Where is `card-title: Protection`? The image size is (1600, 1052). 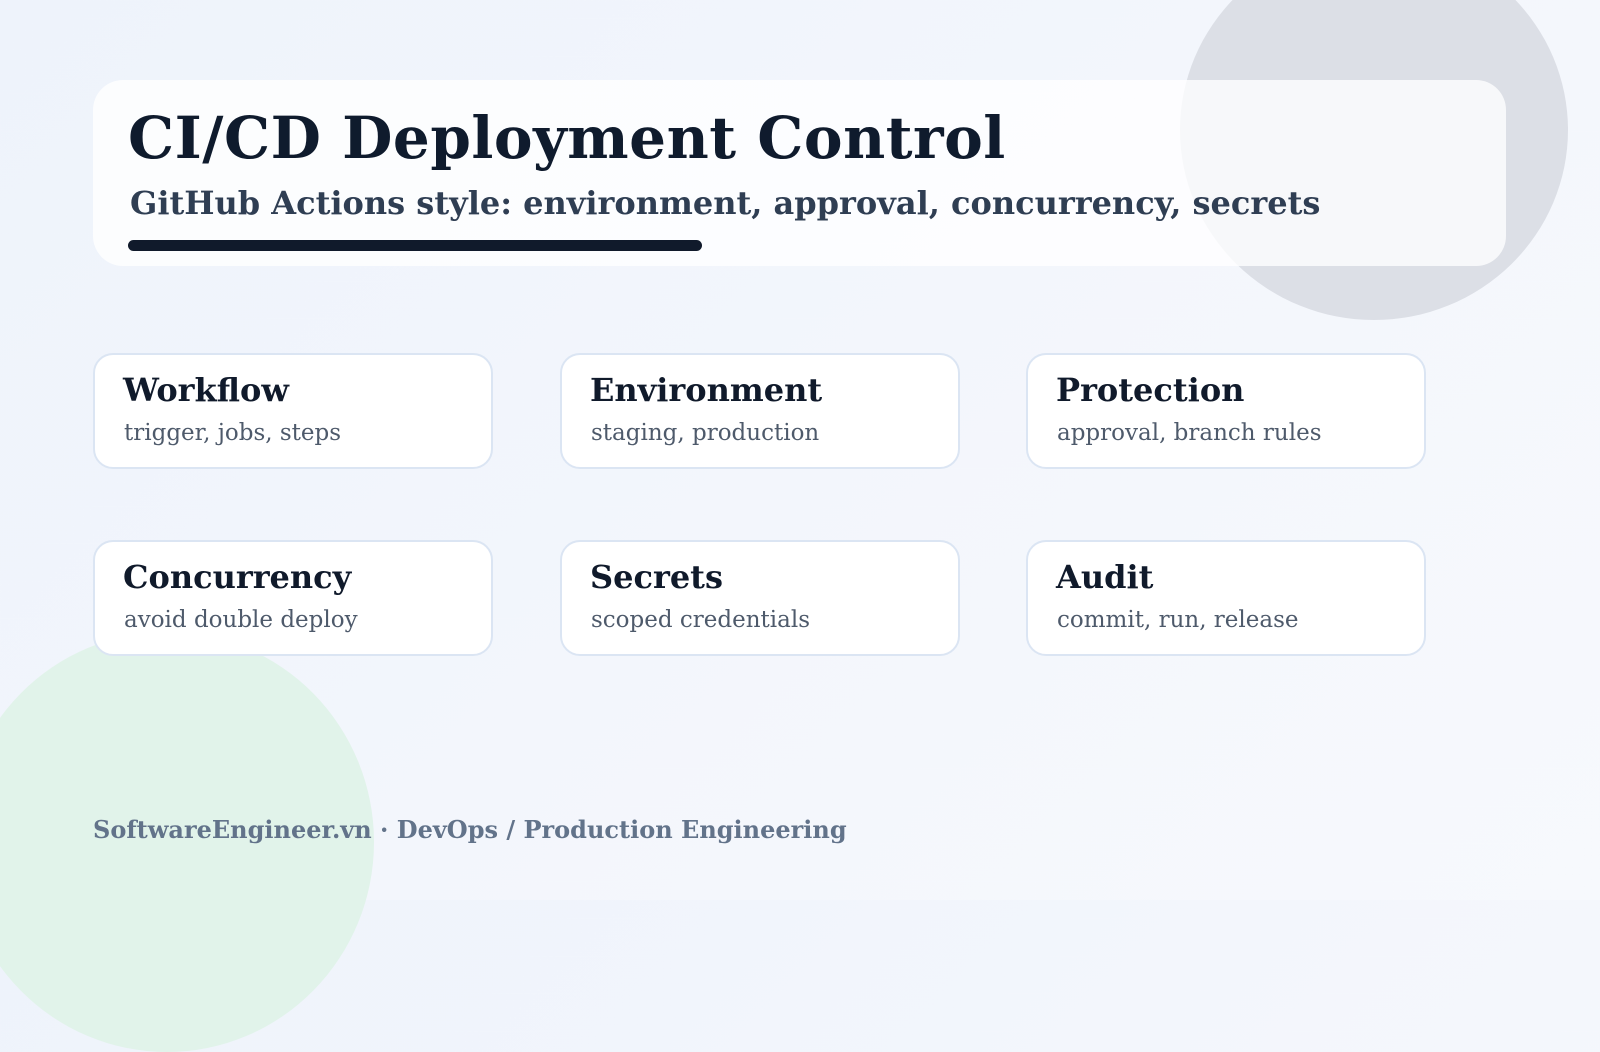
card-title: Protection is located at coordinates (1150, 390).